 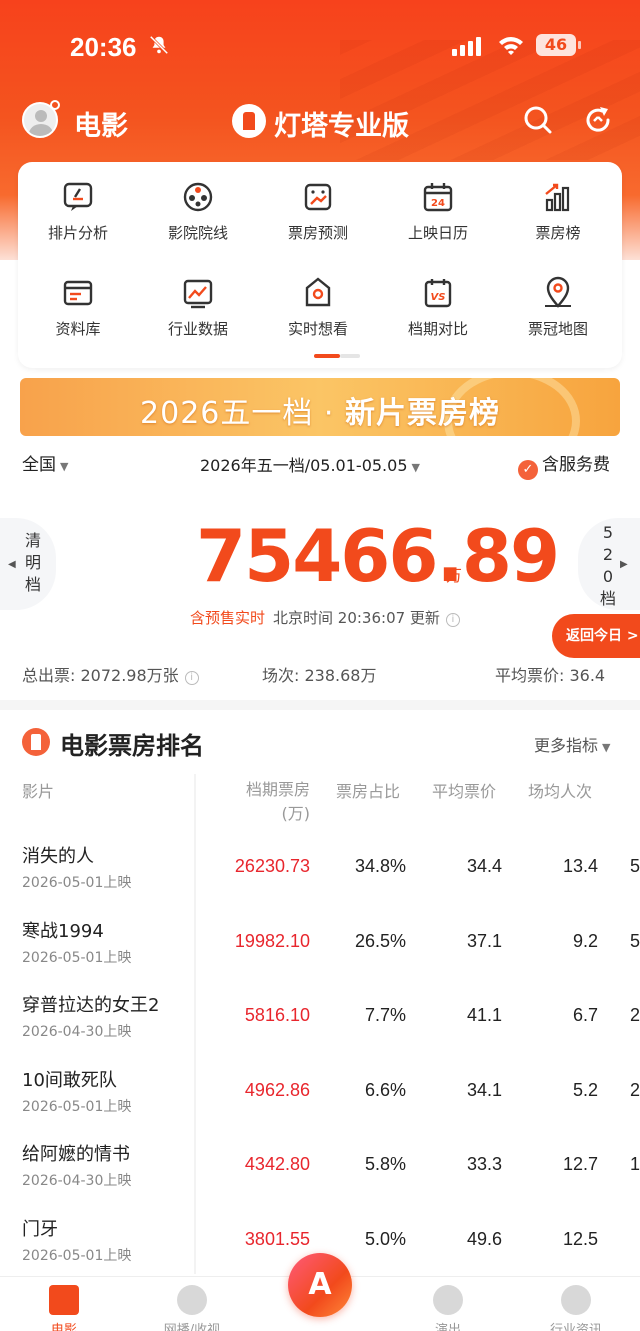 What do you see at coordinates (576, 465) in the screenshot?
I see `service-fee-label: 含服务费` at bounding box center [576, 465].